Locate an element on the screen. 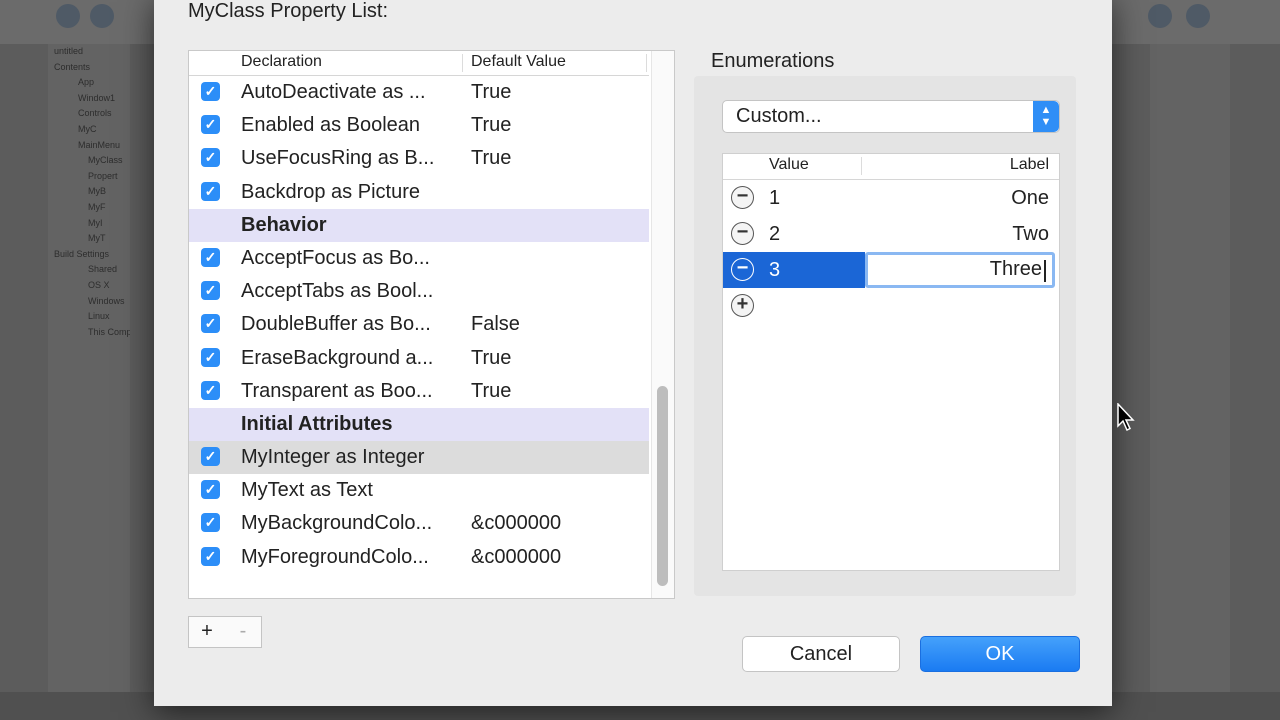 The height and width of the screenshot is (720, 1280). property-row: ✓ MyBackgroundColo... &c000000 is located at coordinates (419, 523).